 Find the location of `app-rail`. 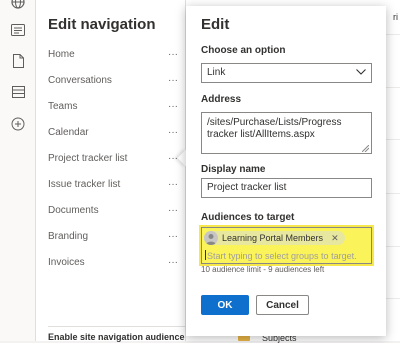

app-rail is located at coordinates (18, 170).